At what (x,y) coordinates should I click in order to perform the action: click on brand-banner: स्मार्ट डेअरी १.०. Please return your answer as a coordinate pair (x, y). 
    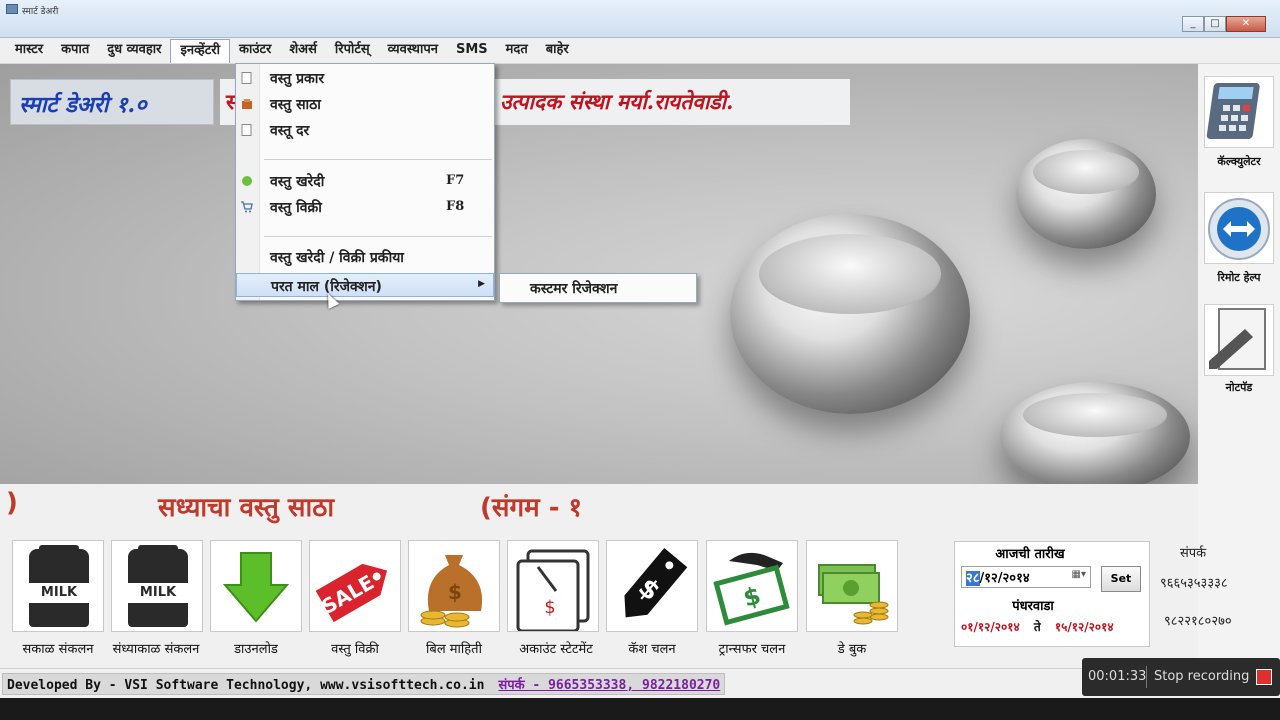
    Looking at the image, I should click on (112, 102).